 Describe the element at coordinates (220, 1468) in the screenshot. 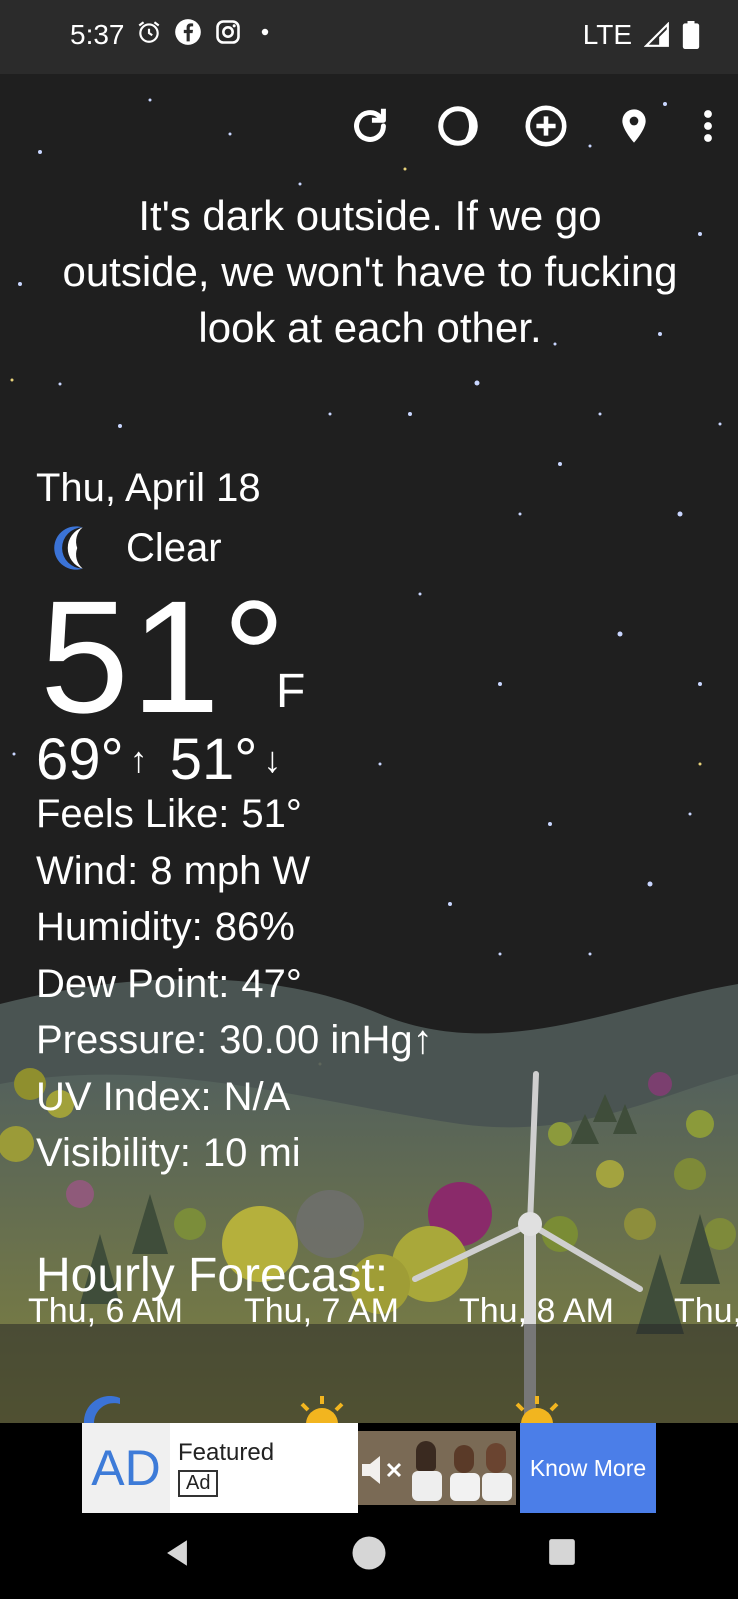

I see `ad-card: AD Featured Ad` at that location.